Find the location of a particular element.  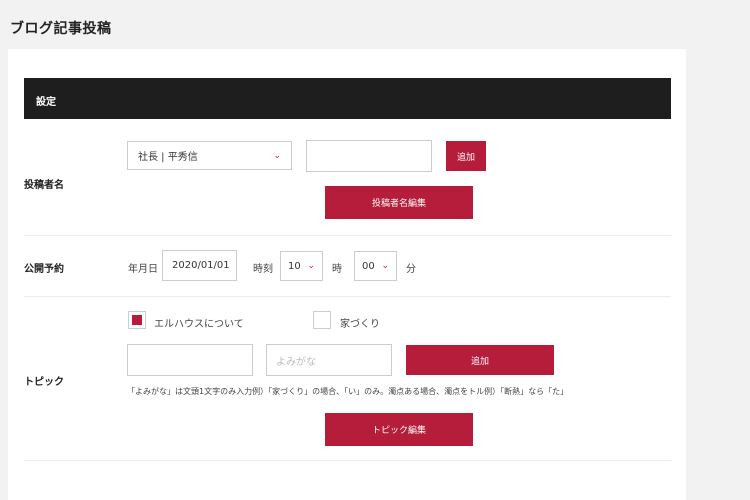

add-topic-button: 追加 is located at coordinates (480, 360).